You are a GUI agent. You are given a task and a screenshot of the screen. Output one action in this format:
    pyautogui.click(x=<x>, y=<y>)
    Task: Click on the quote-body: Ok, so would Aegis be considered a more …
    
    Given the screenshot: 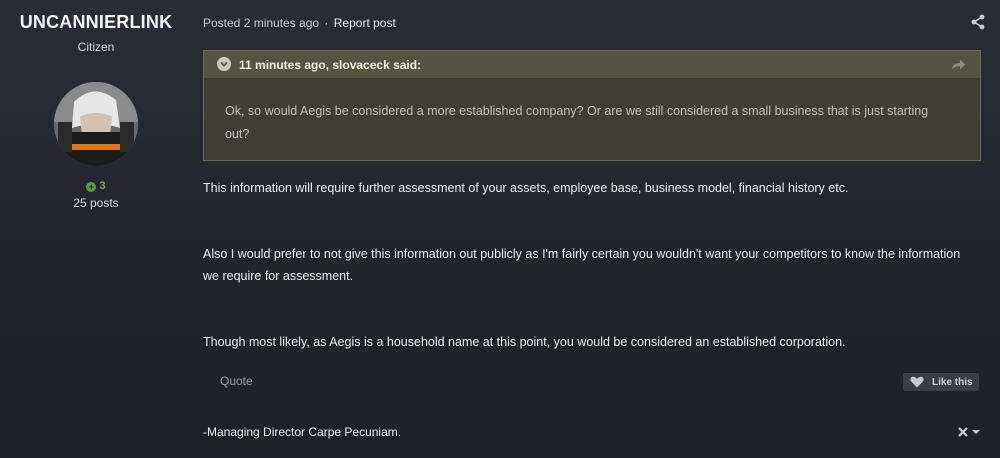 What is the action you would take?
    pyautogui.click(x=577, y=122)
    